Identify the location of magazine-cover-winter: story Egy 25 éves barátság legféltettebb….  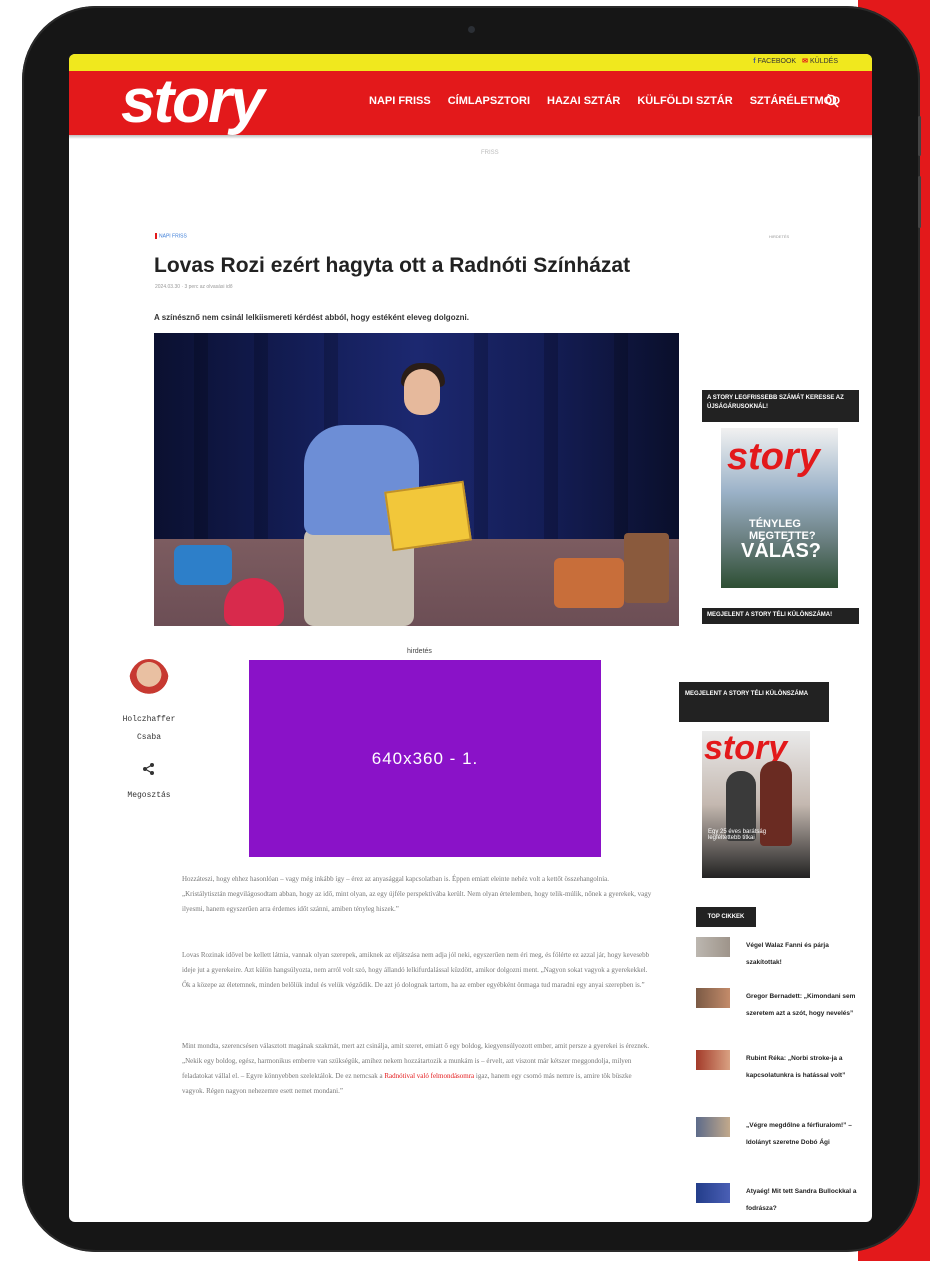
(756, 804).